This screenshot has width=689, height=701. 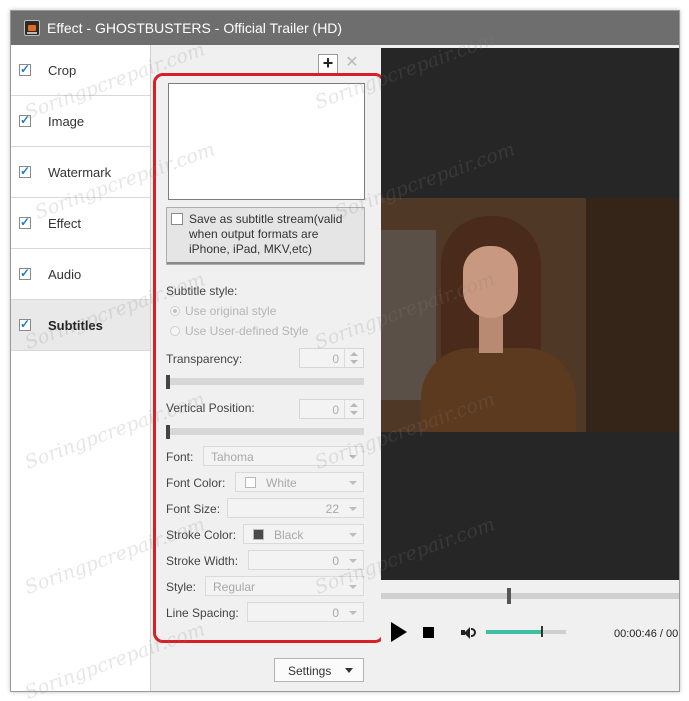 I want to click on line-spacing-stepper: 0, so click(x=305, y=612).